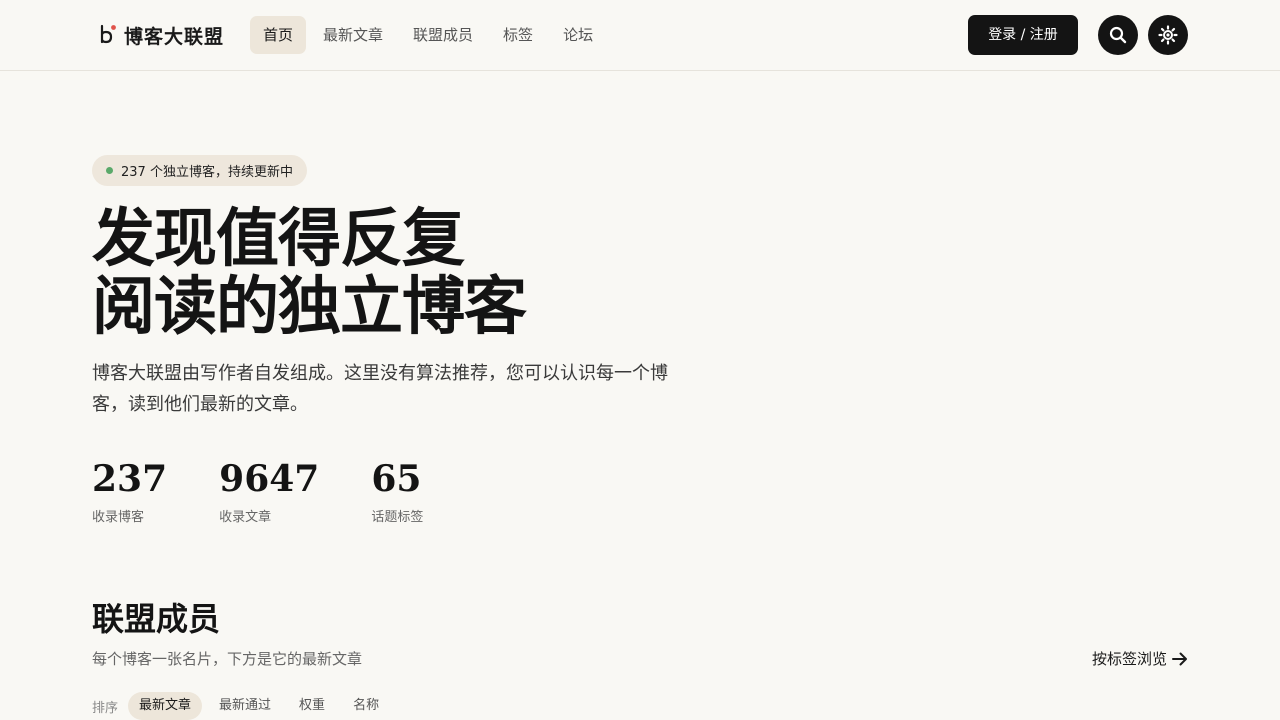 This screenshot has width=1280, height=720. What do you see at coordinates (1179, 659) in the screenshot?
I see `arrow-right-icon` at bounding box center [1179, 659].